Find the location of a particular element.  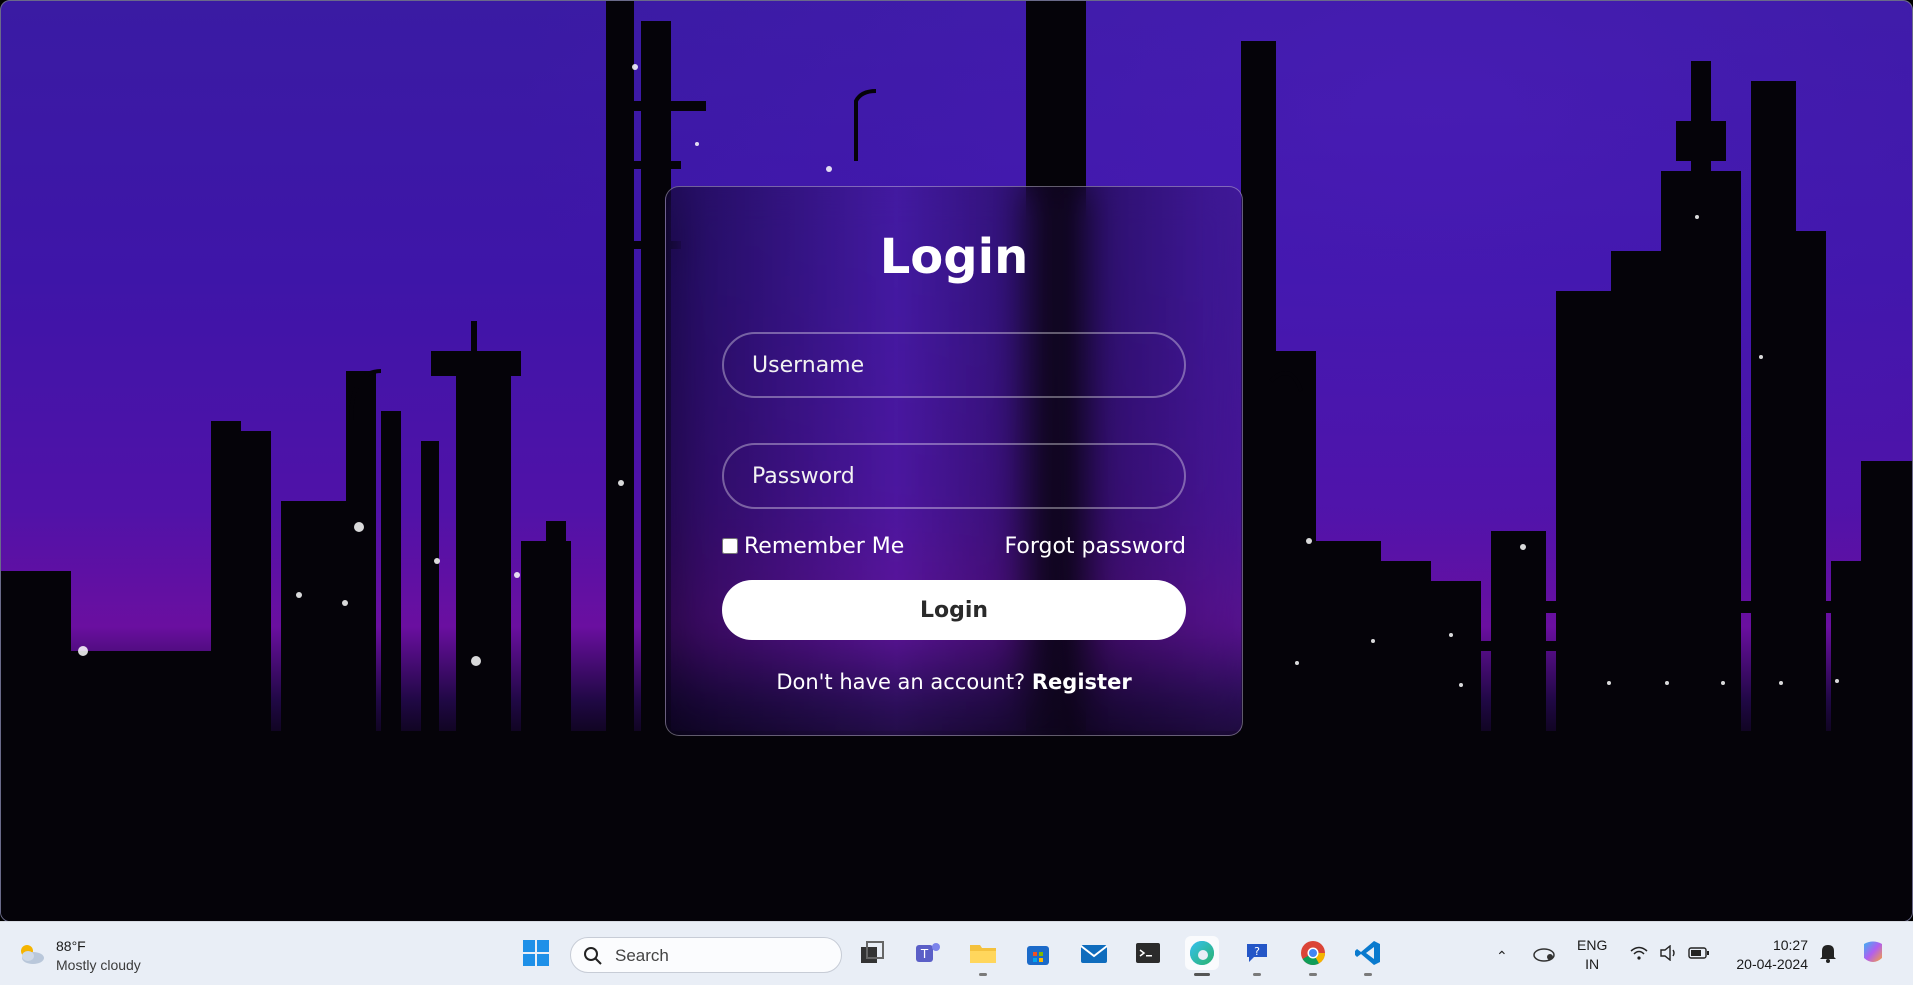

remember-me-checkbox is located at coordinates (730, 546).